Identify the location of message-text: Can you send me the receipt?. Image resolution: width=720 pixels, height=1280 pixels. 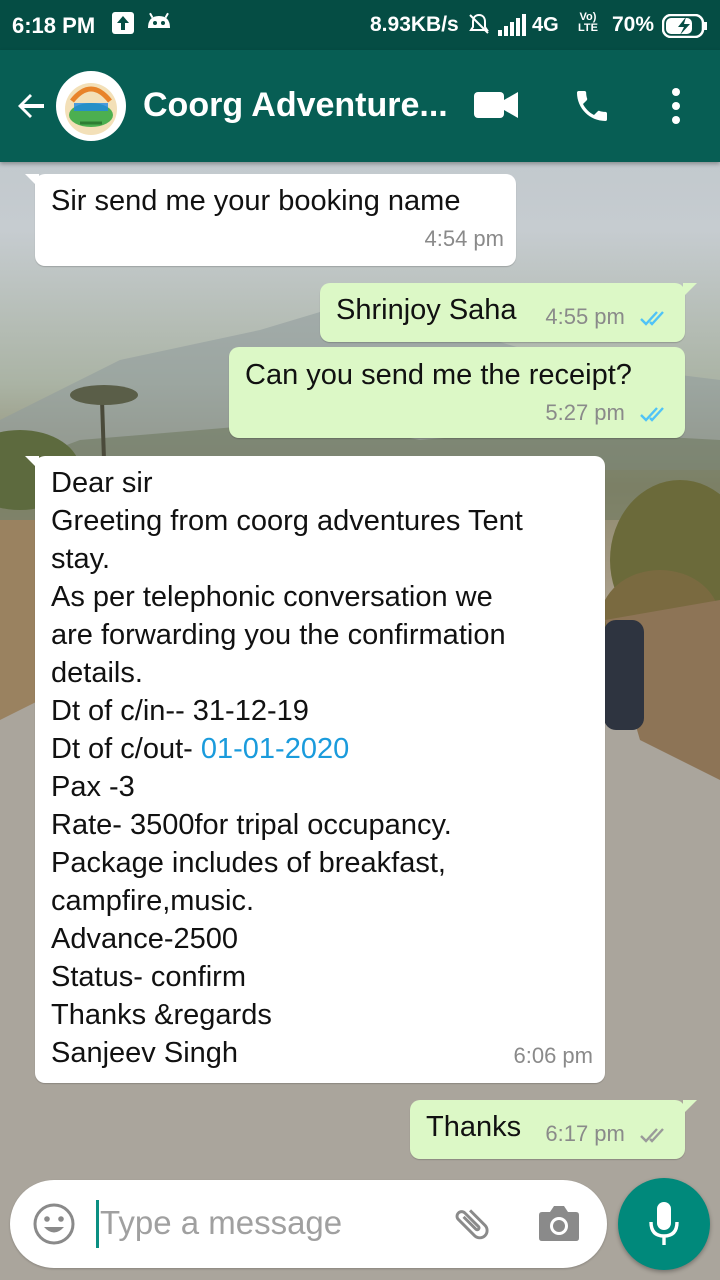
(438, 375).